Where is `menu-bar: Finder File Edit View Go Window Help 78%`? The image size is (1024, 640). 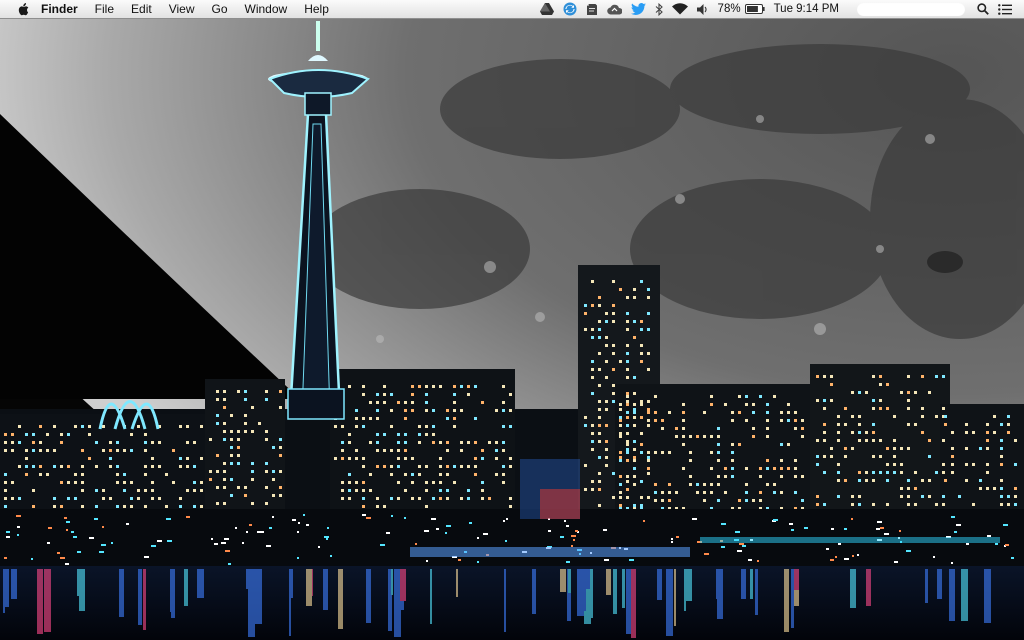 menu-bar: Finder File Edit View Go Window Help 78% is located at coordinates (512, 9).